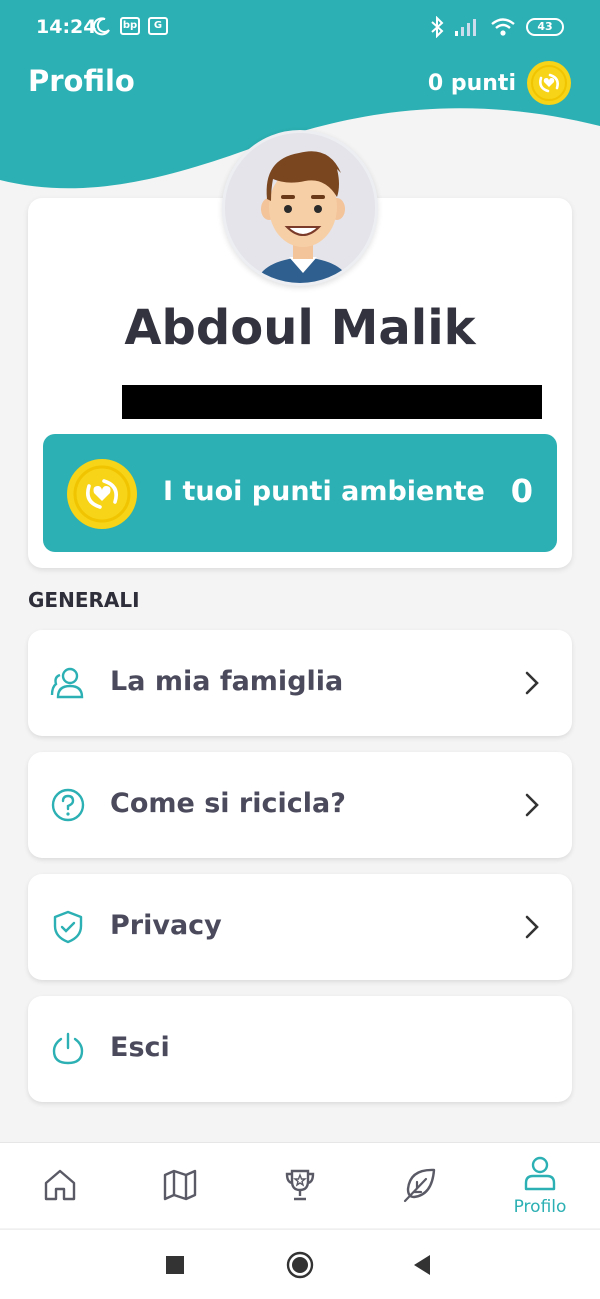 This screenshot has height=1299, width=600. Describe the element at coordinates (175, 1265) in the screenshot. I see `recents-icon` at that location.